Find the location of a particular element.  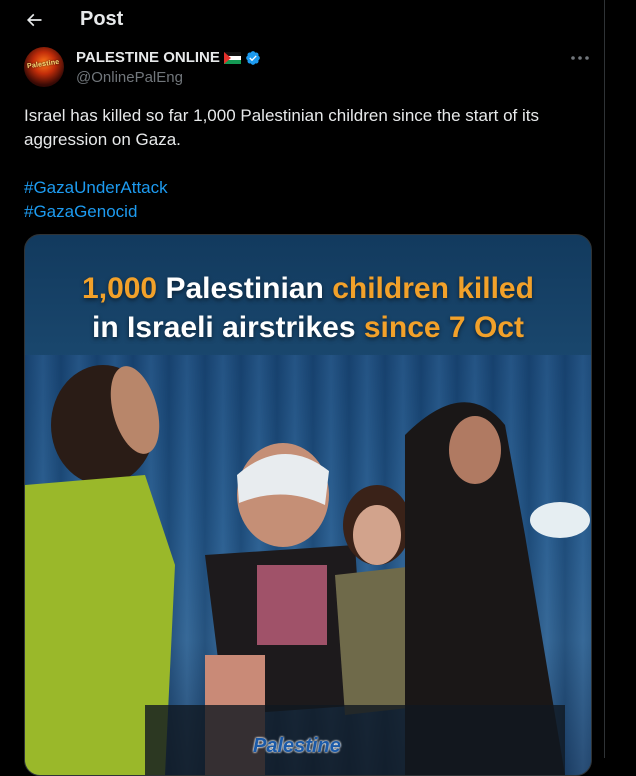

hashtag-link: #GazaUnderAttack is located at coordinates (96, 188).